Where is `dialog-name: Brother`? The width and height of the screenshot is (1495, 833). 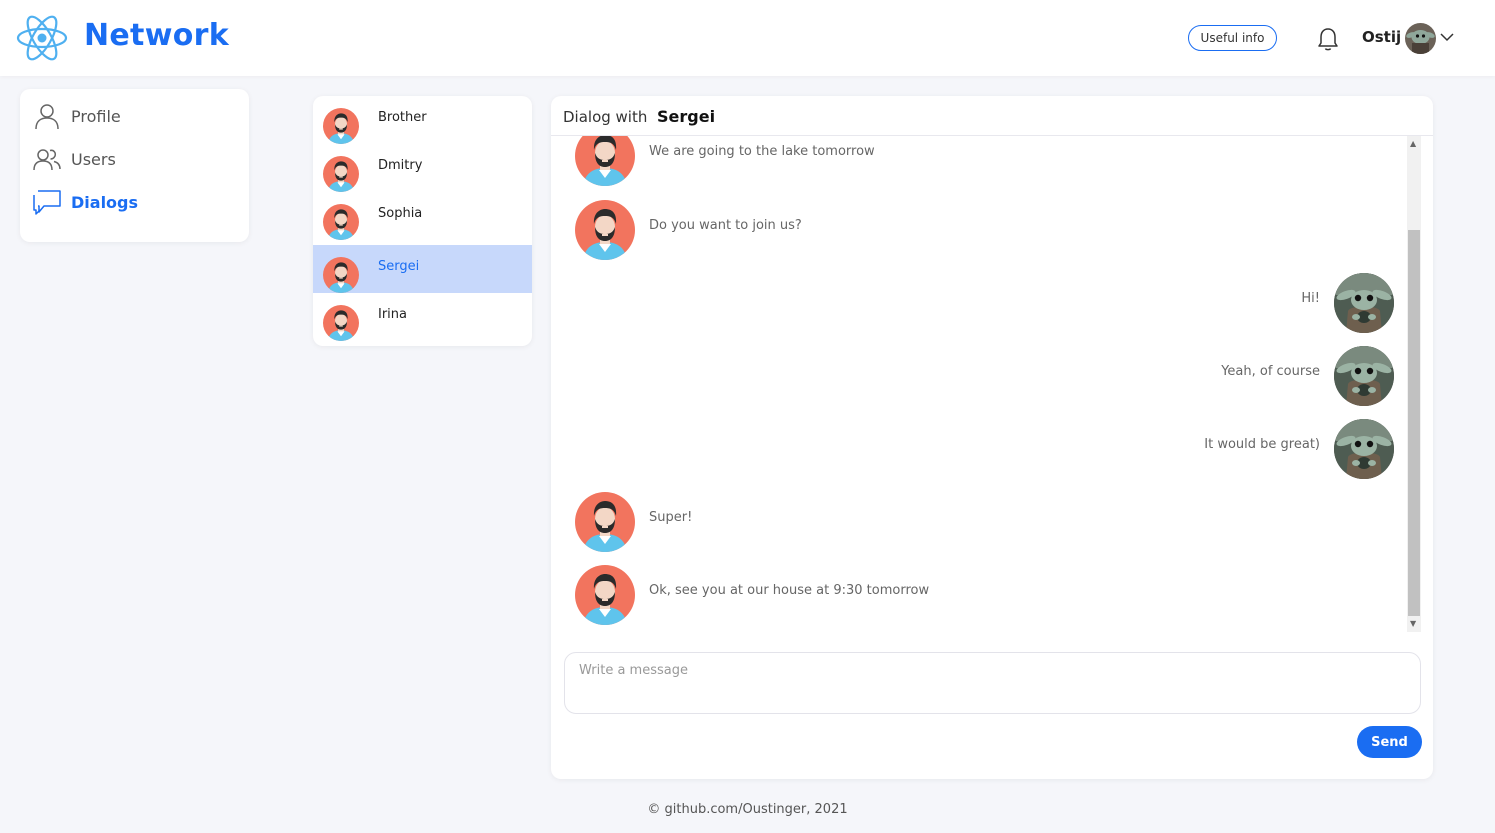
dialog-name: Brother is located at coordinates (402, 117).